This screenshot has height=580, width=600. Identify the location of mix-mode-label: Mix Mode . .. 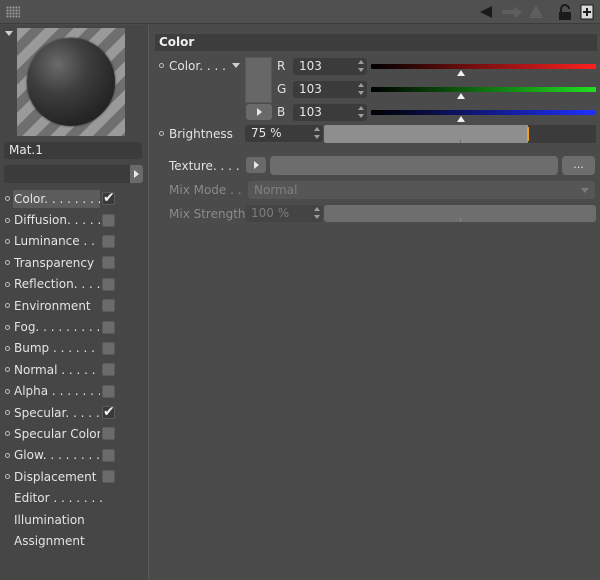
(205, 190).